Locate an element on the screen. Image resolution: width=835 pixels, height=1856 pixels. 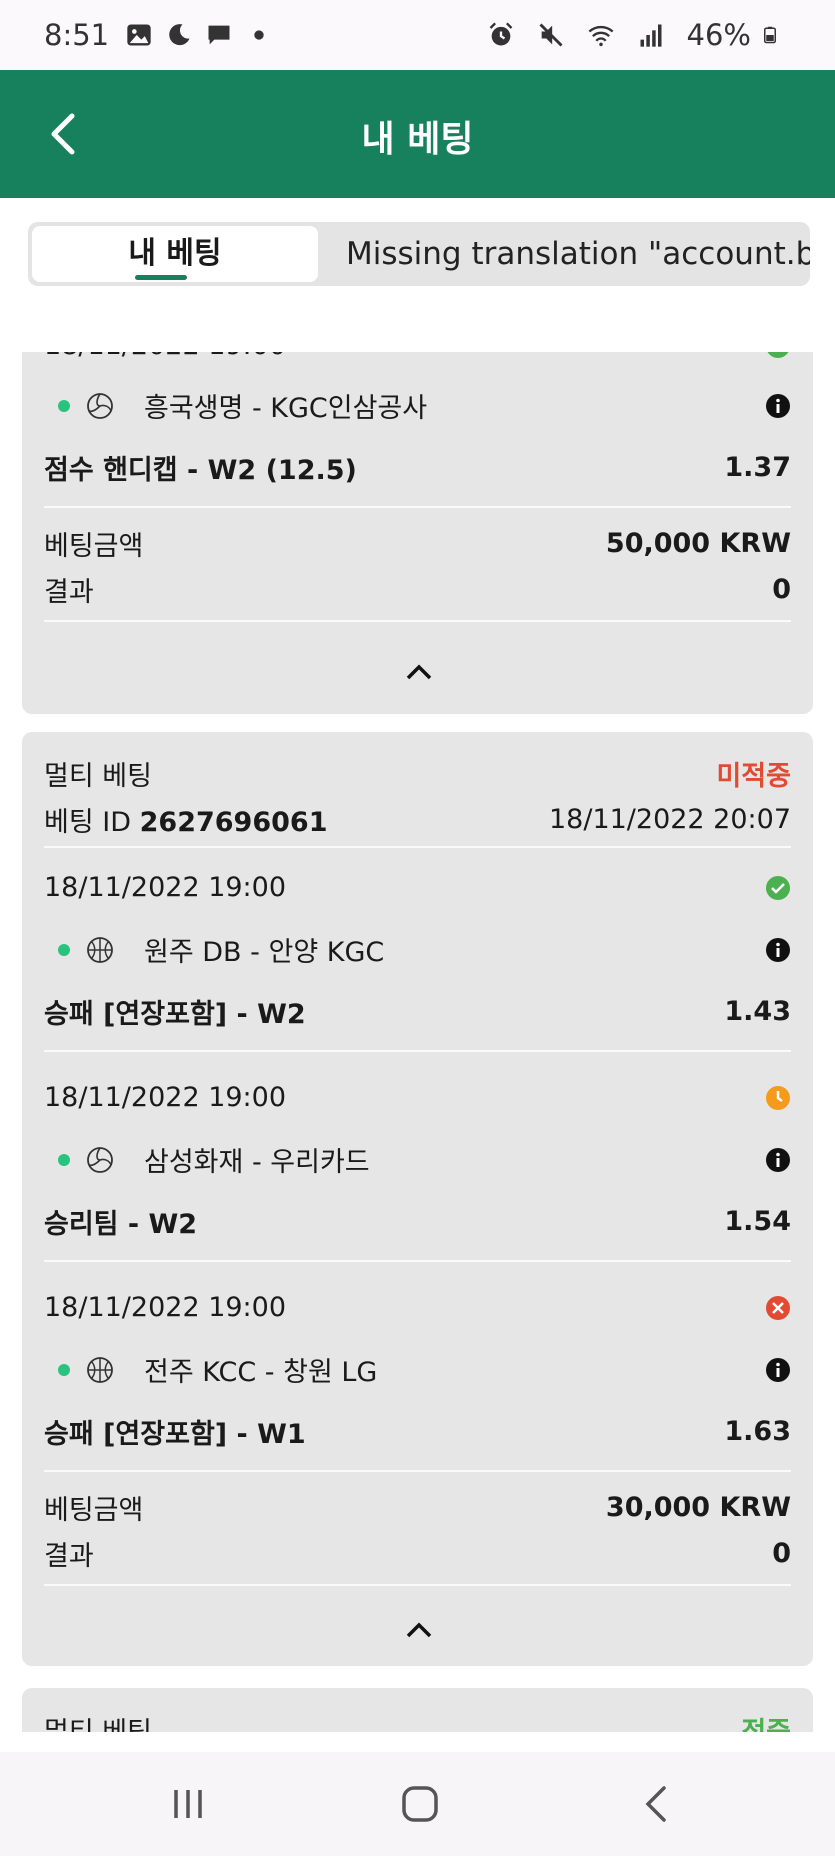
selection-market-row: 승패 [연장포함] - W2 1.43 is located at coordinates (417, 1011).